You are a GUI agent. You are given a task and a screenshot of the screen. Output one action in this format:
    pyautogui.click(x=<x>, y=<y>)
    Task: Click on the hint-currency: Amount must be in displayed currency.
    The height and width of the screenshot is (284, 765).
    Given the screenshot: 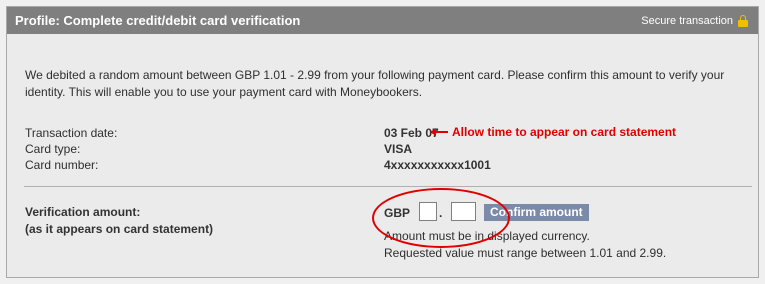 What is the action you would take?
    pyautogui.click(x=487, y=236)
    